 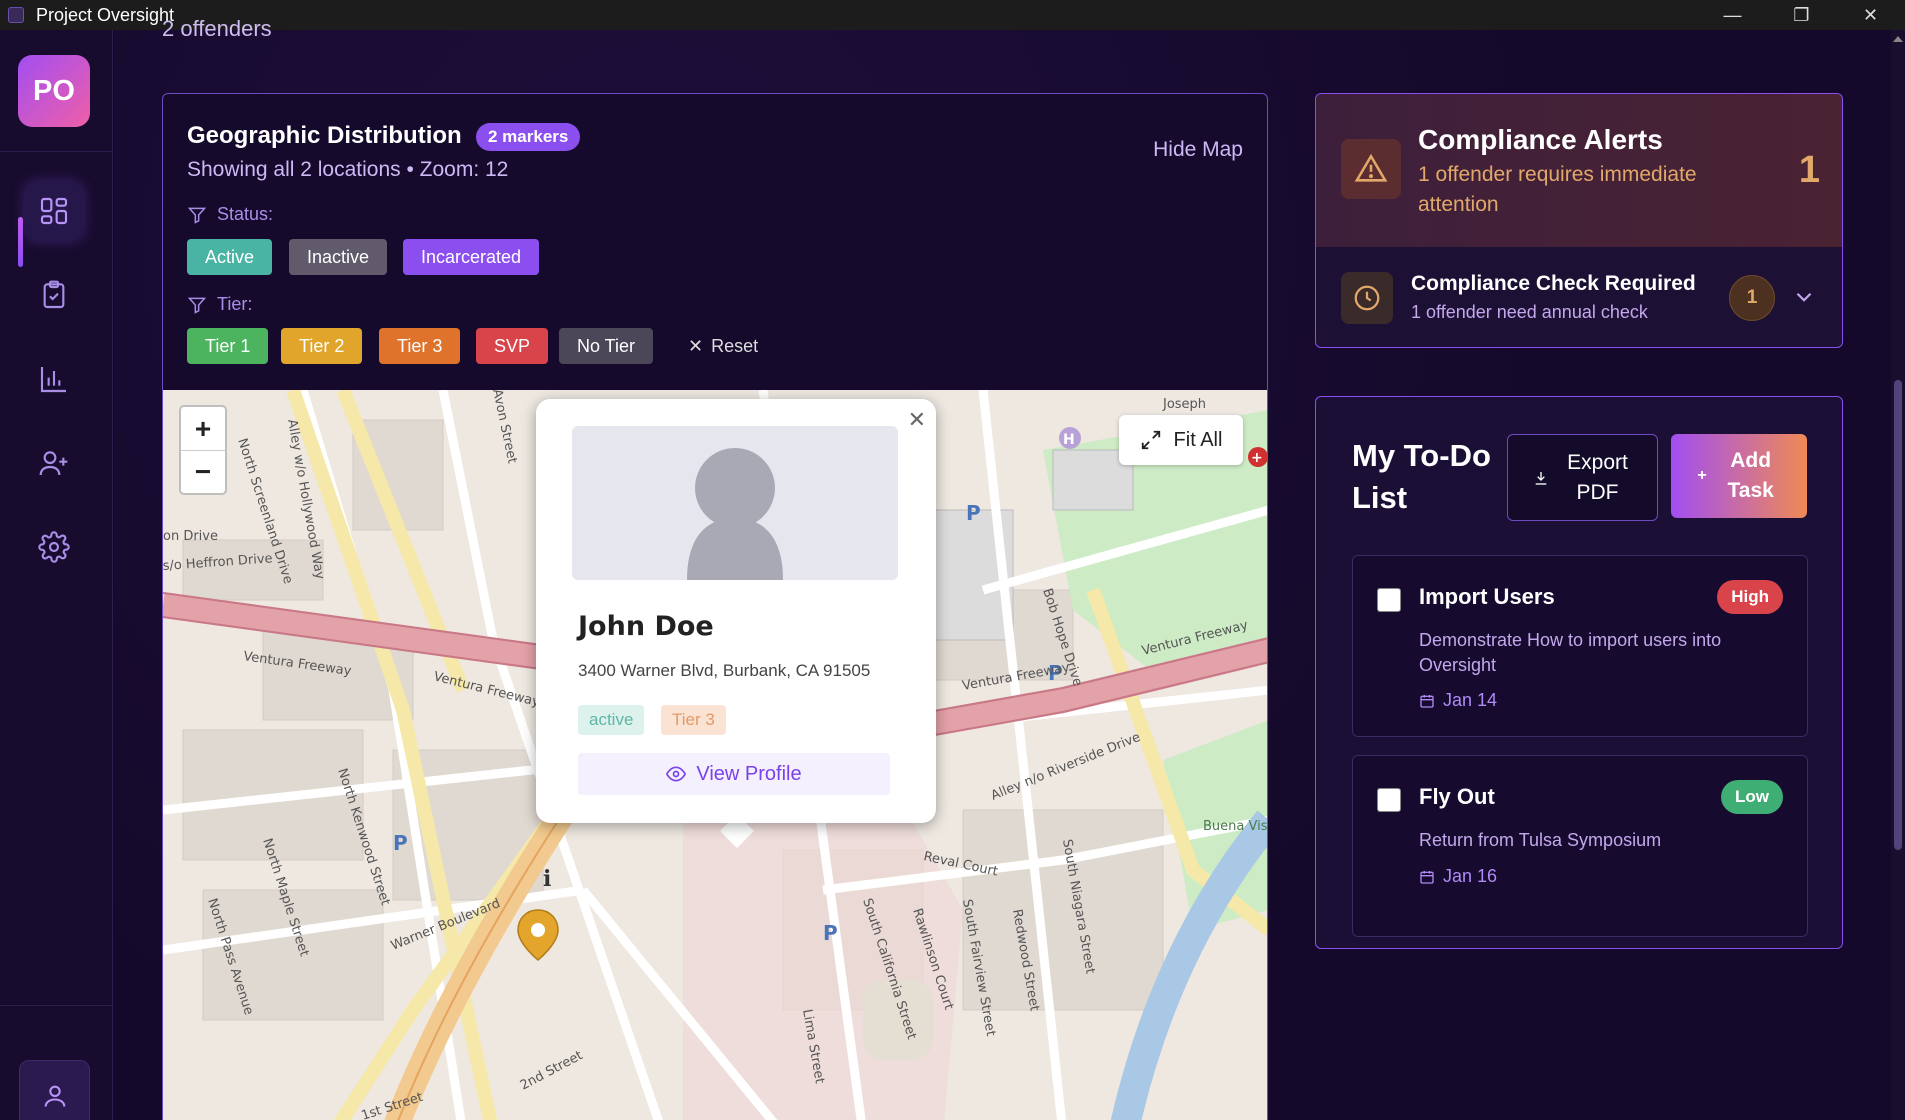 I want to click on task-date: Jan 16, so click(x=1458, y=876).